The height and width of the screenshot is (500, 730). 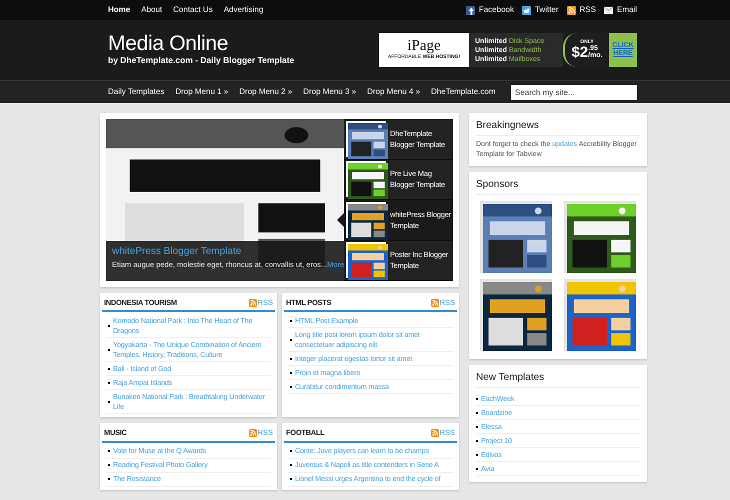 I want to click on ad-brand: iPage, so click(x=424, y=46).